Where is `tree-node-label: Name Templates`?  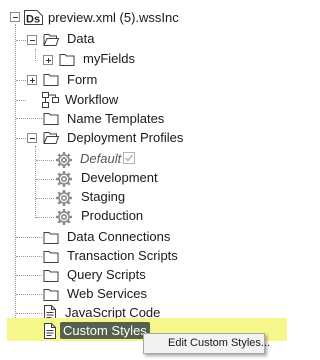
tree-node-label: Name Templates is located at coordinates (115, 119).